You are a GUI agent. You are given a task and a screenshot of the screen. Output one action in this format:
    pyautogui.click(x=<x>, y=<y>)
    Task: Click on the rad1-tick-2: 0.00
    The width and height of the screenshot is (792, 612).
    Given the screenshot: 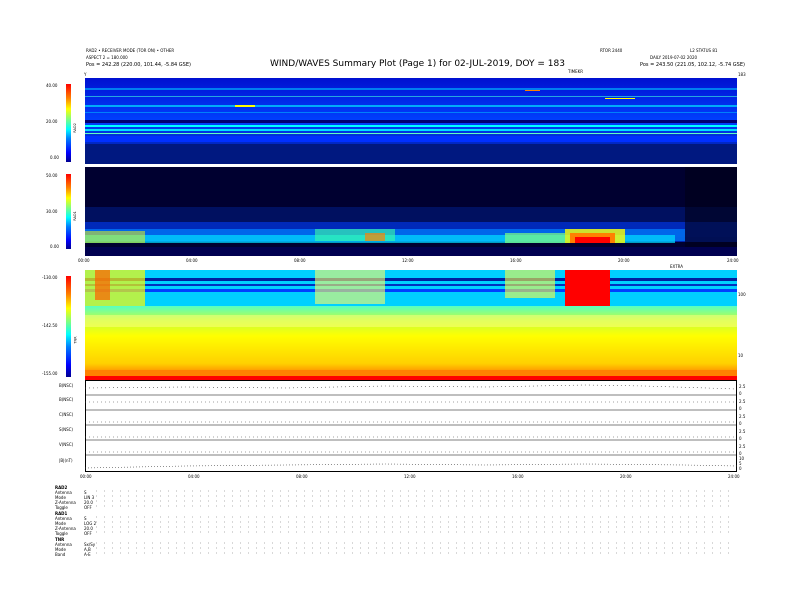 What is the action you would take?
    pyautogui.click(x=54, y=246)
    